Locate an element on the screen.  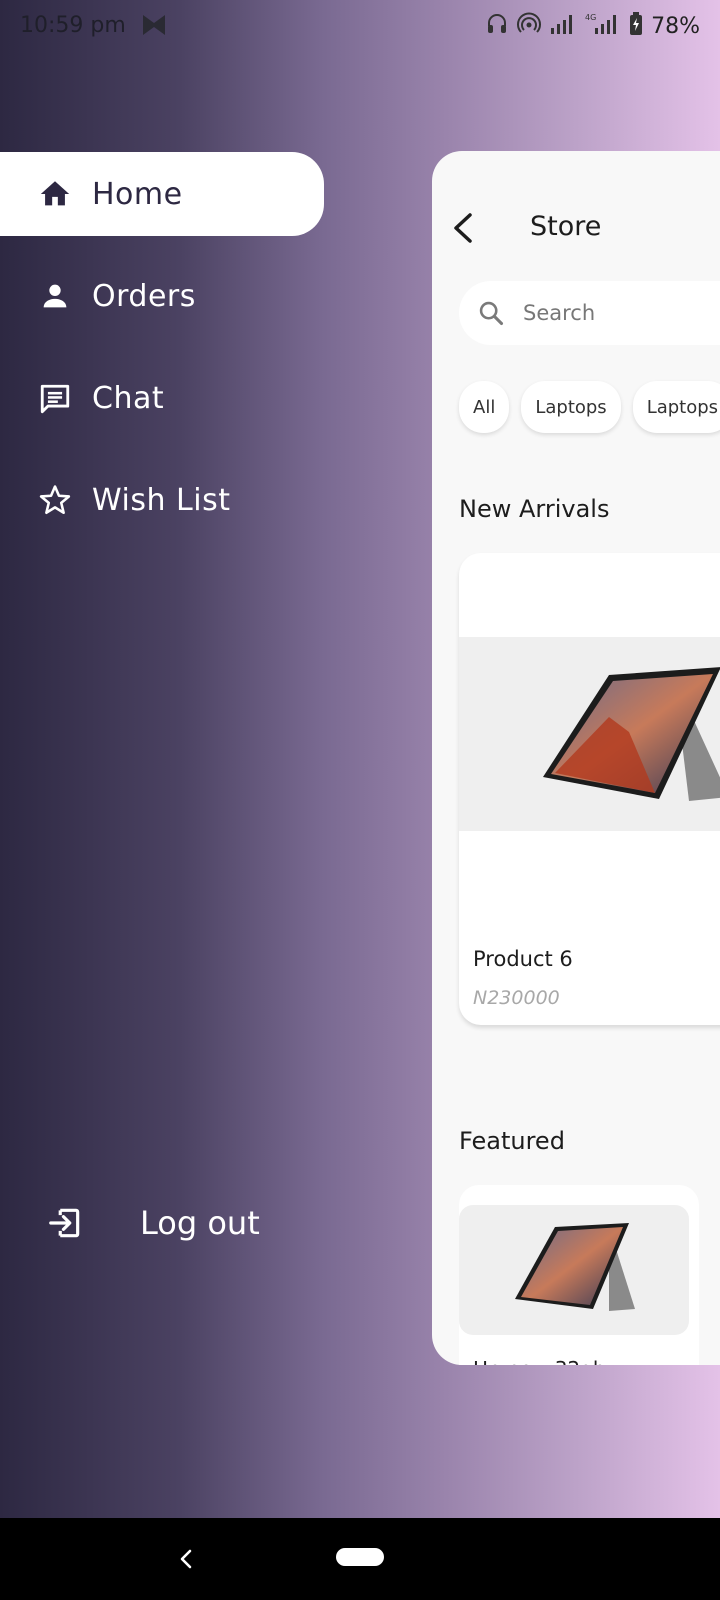
system-nav-bar is located at coordinates (360, 1559).